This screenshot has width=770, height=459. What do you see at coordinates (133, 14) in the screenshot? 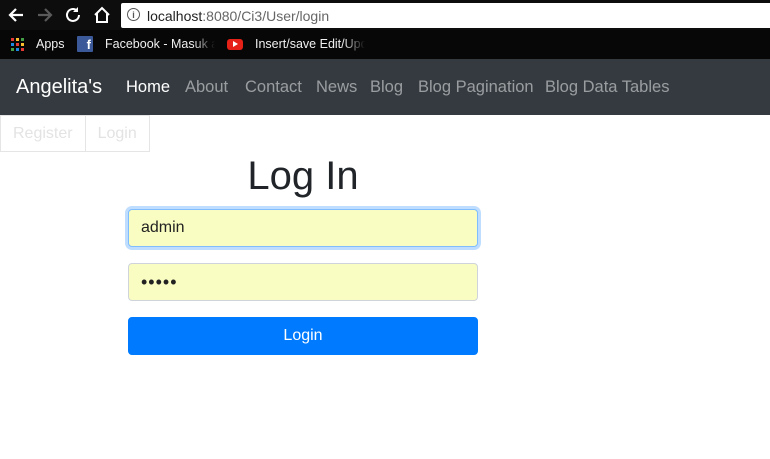
I see `info-icon: i` at bounding box center [133, 14].